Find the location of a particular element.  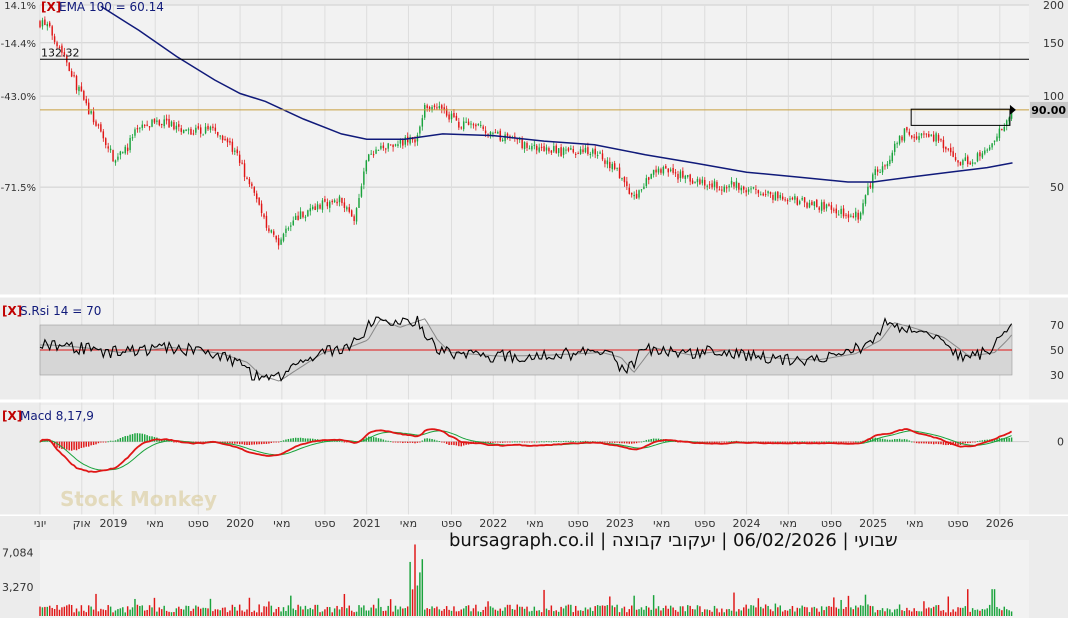

time-tick-label: יוני is located at coordinates (40, 523).